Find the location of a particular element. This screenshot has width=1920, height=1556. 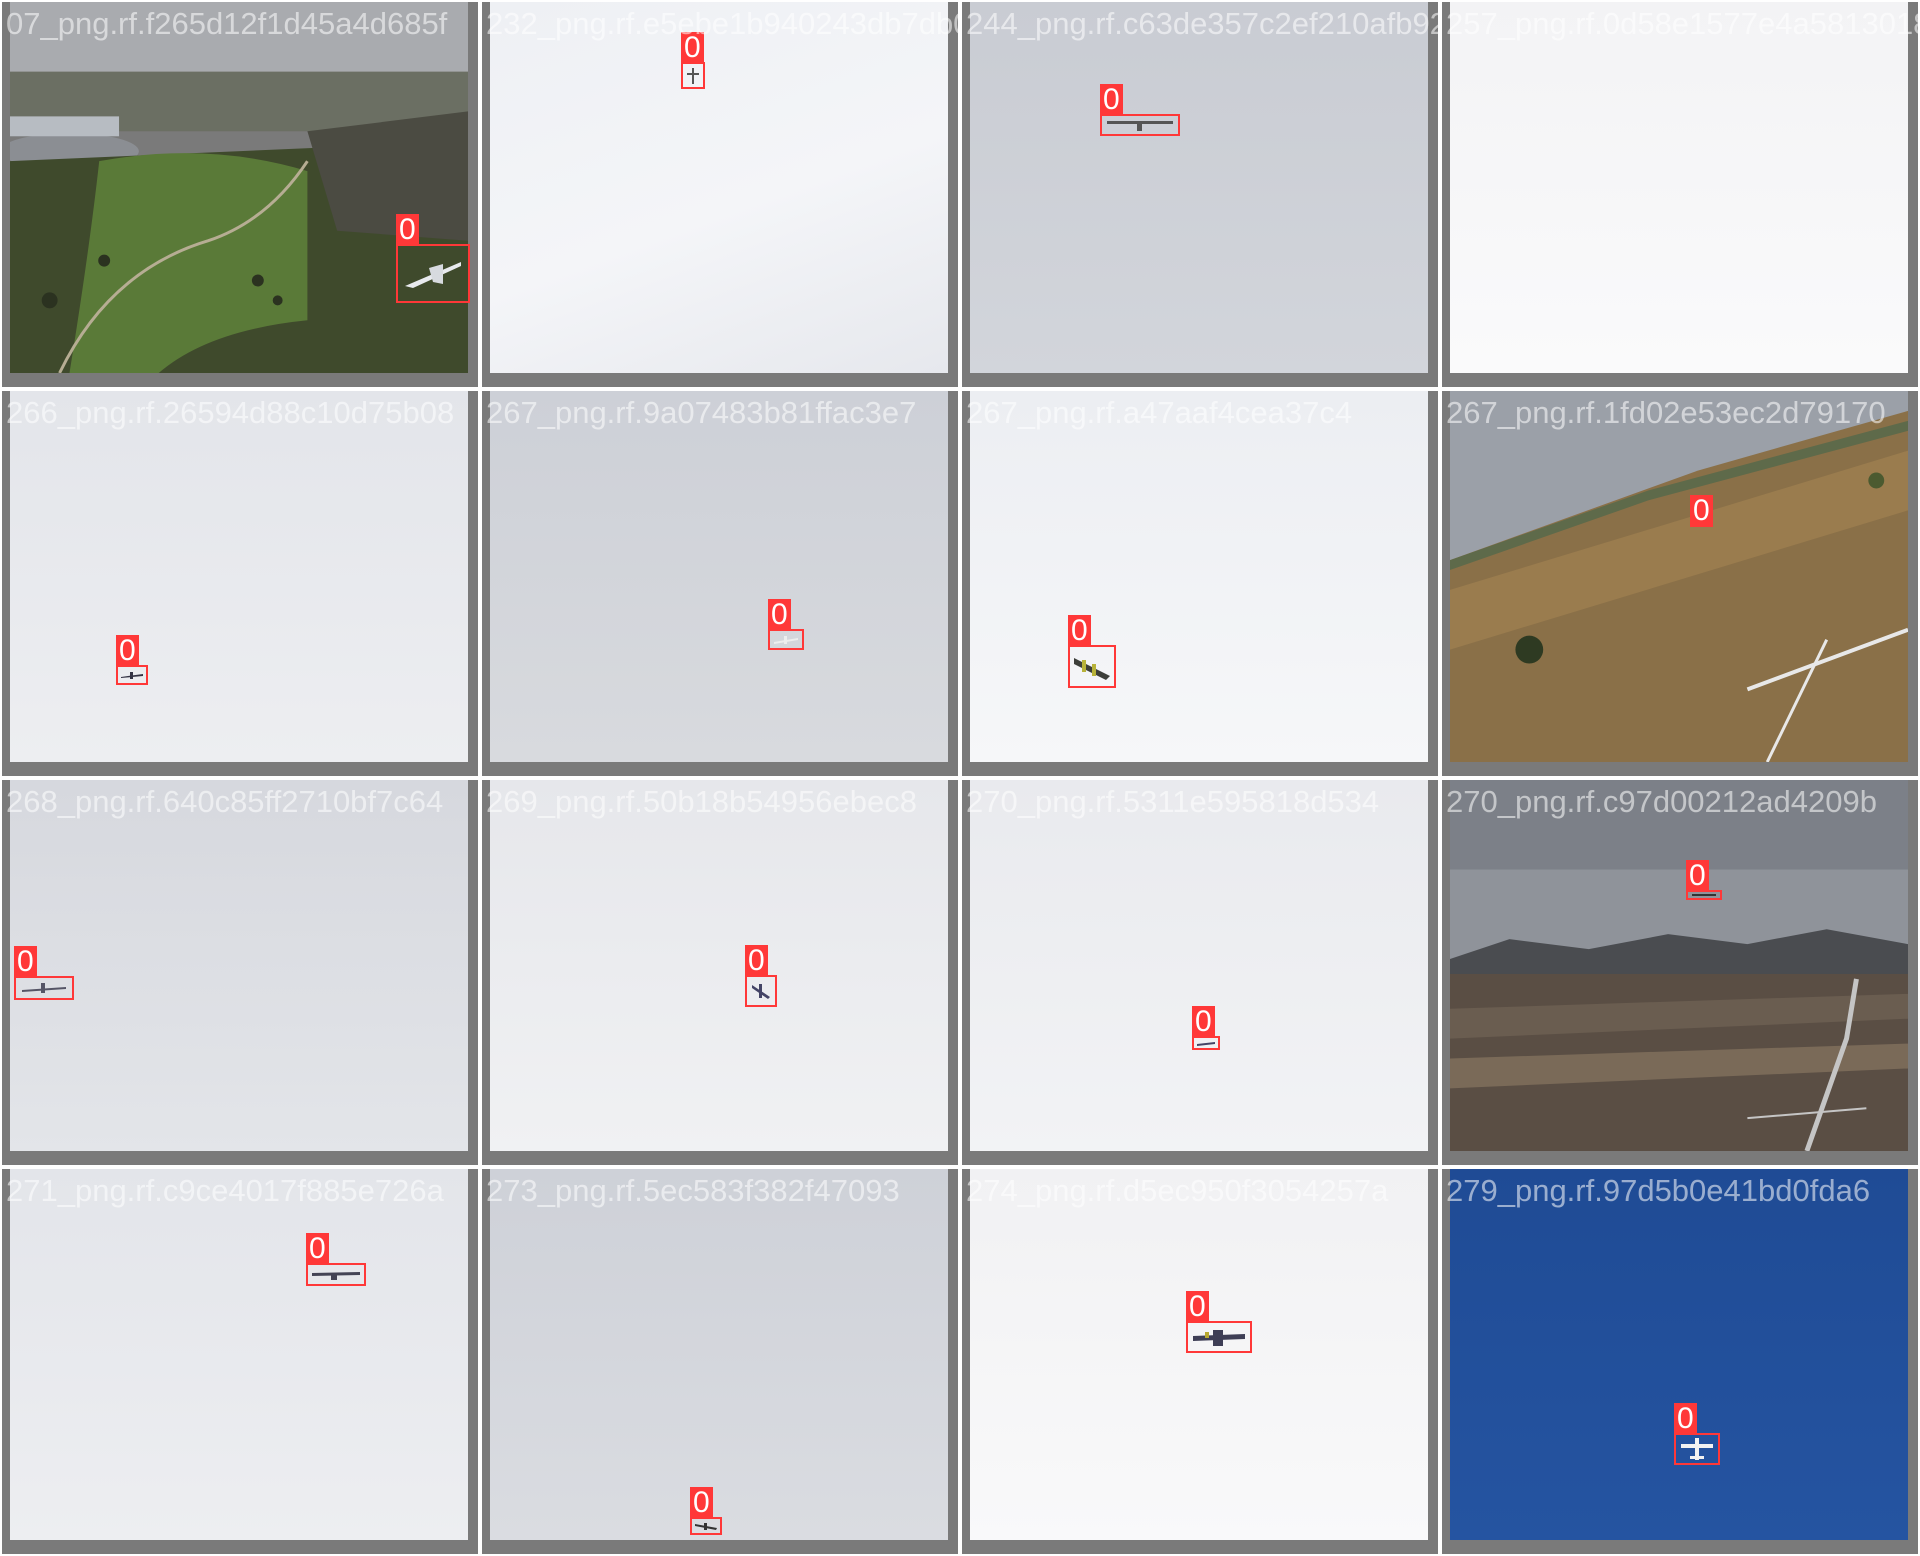

image-tile: 0 270_png.rf.c97d00212ad4209b is located at coordinates (1680, 972).